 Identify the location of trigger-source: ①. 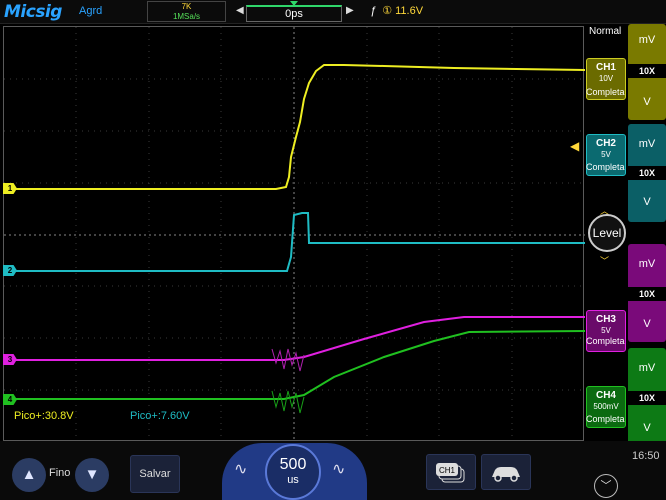
(387, 11).